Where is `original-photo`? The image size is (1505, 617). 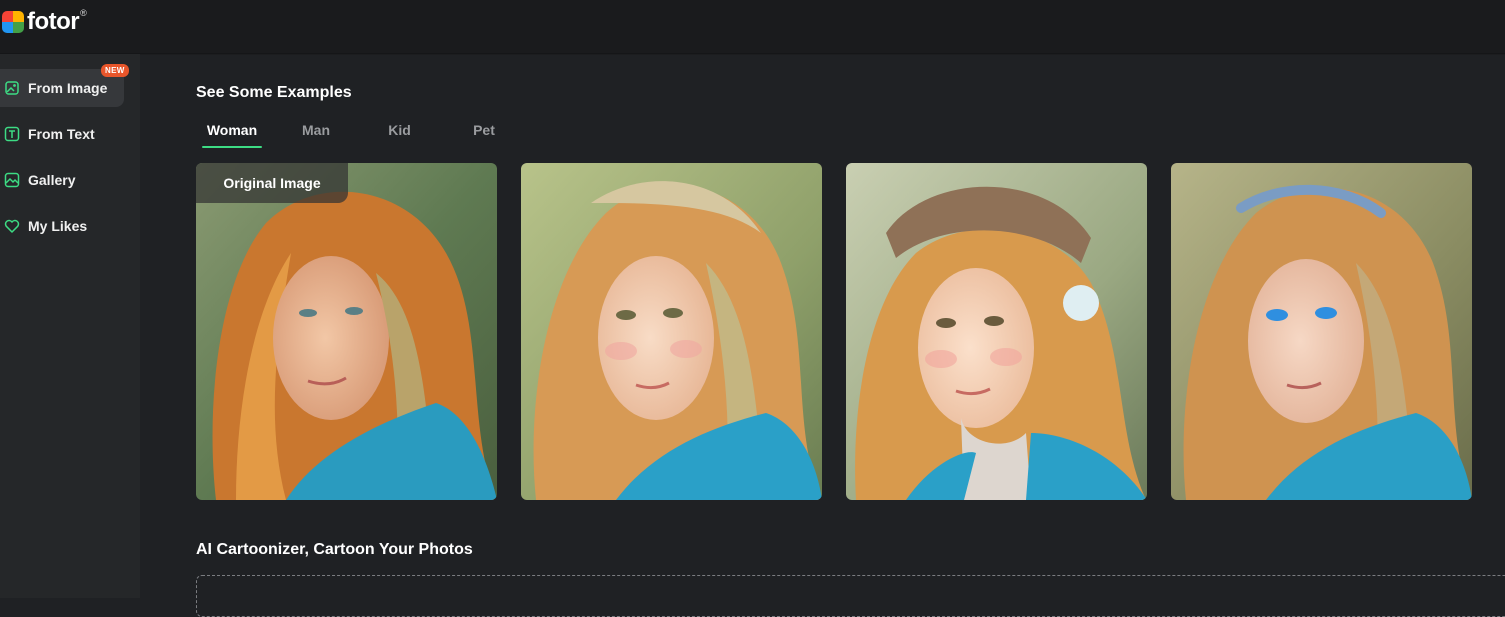
original-photo is located at coordinates (346, 331).